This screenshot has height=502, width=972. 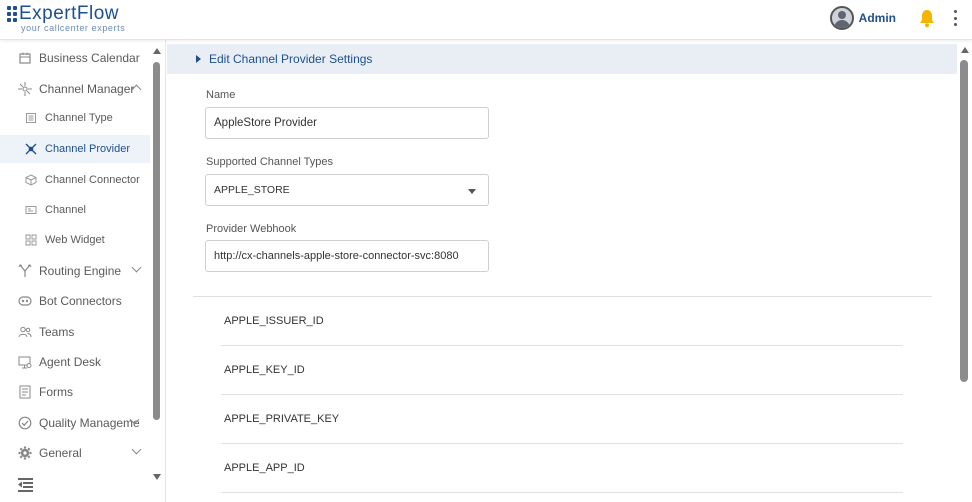 What do you see at coordinates (25, 392) in the screenshot?
I see `forms-icon` at bounding box center [25, 392].